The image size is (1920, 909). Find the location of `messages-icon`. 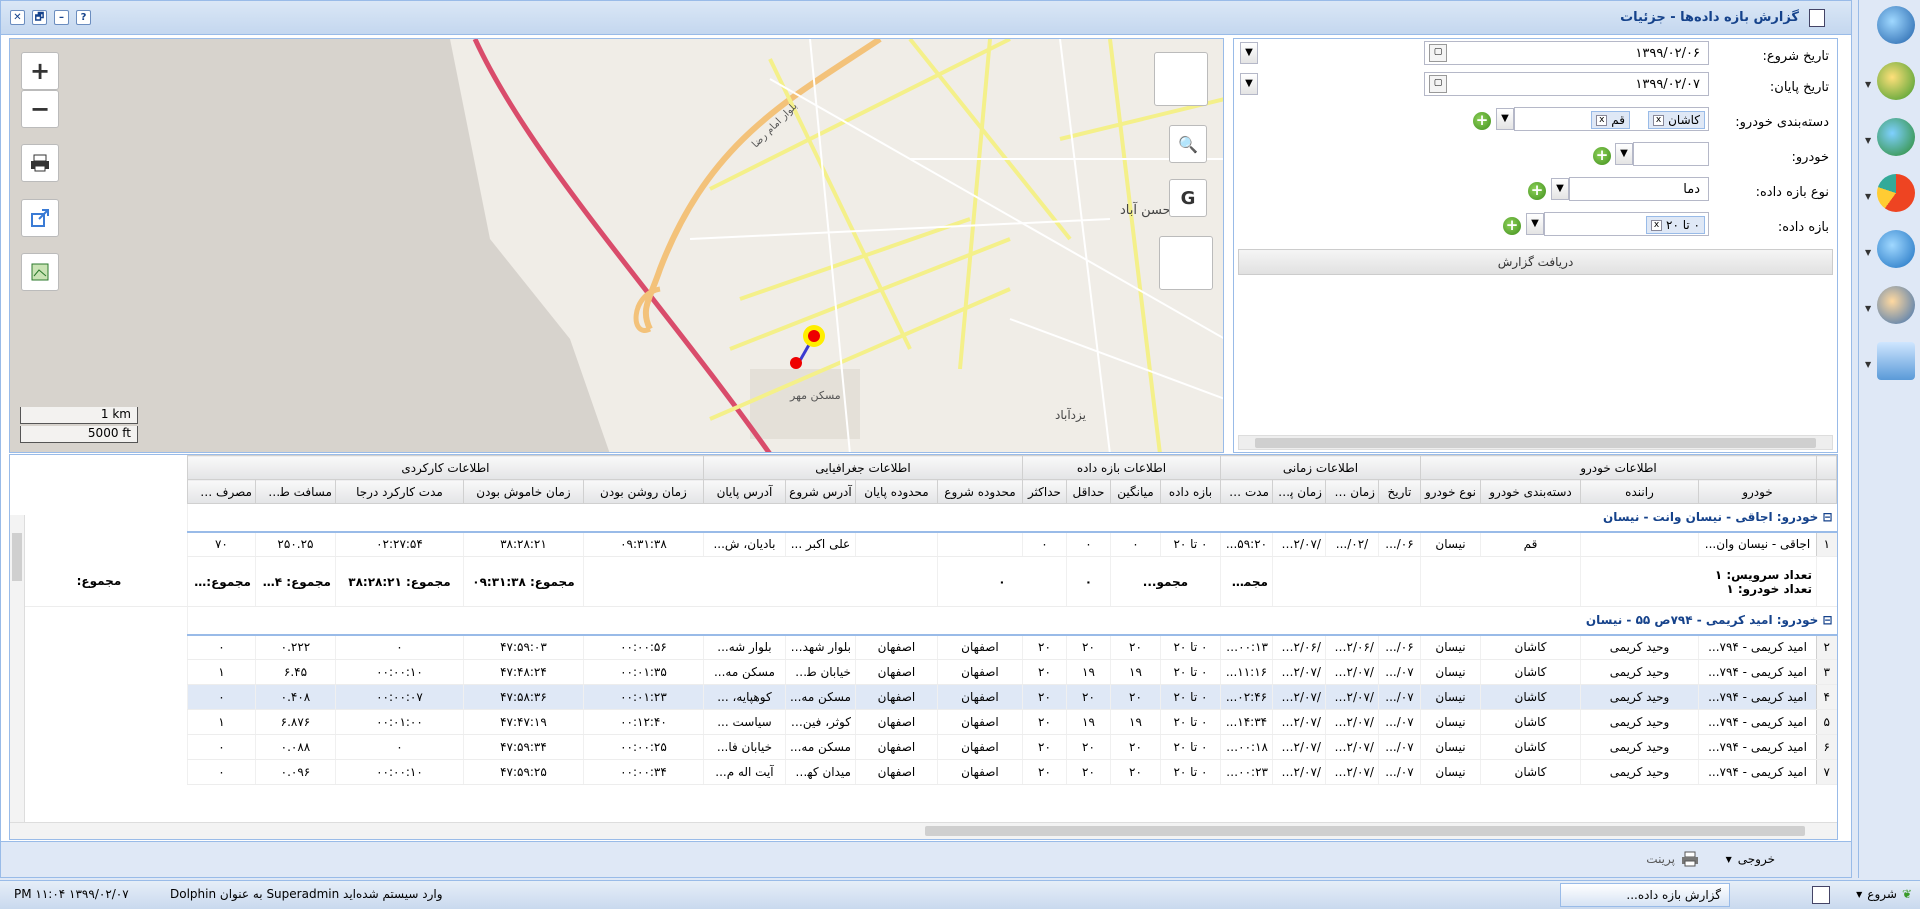

messages-icon is located at coordinates (1896, 361).